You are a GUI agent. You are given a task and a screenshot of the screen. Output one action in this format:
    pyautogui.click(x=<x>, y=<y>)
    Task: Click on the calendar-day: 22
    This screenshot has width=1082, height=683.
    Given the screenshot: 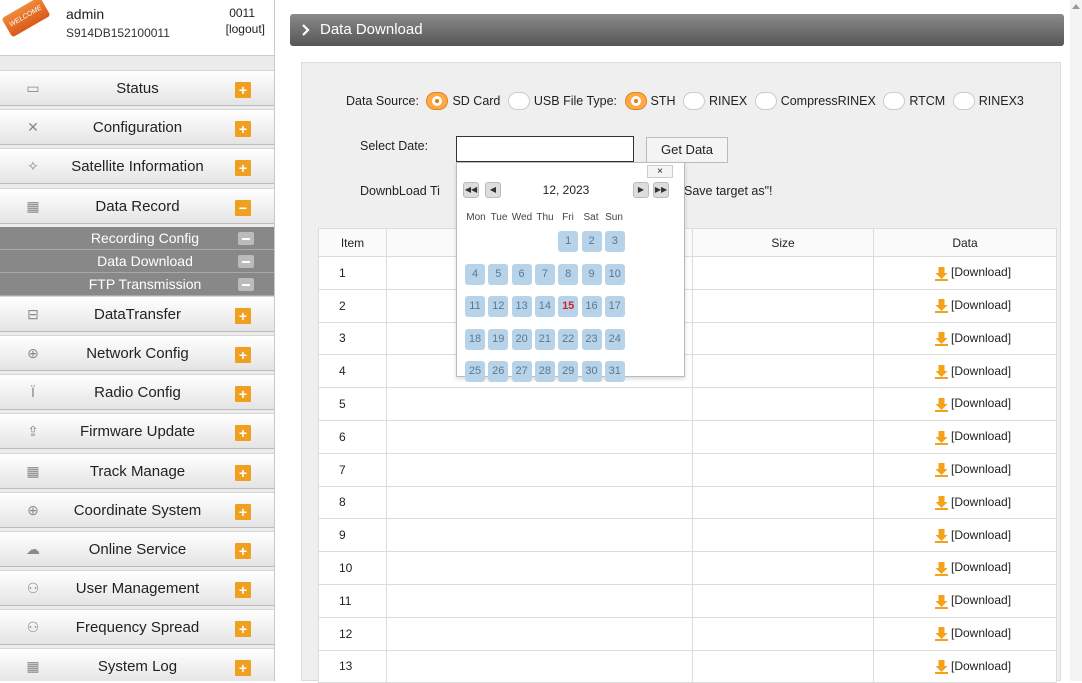 What is the action you would take?
    pyautogui.click(x=568, y=339)
    